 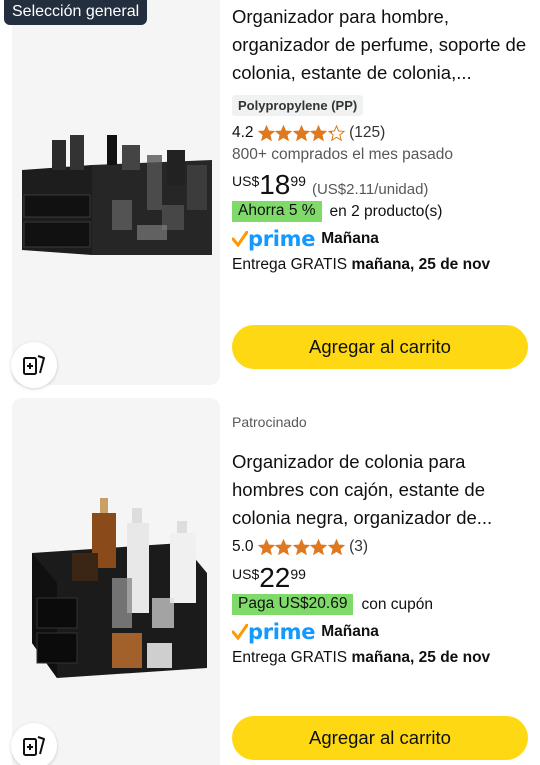 What do you see at coordinates (343, 154) in the screenshot?
I see `bought-text: 800+ comprados el mes pasado` at bounding box center [343, 154].